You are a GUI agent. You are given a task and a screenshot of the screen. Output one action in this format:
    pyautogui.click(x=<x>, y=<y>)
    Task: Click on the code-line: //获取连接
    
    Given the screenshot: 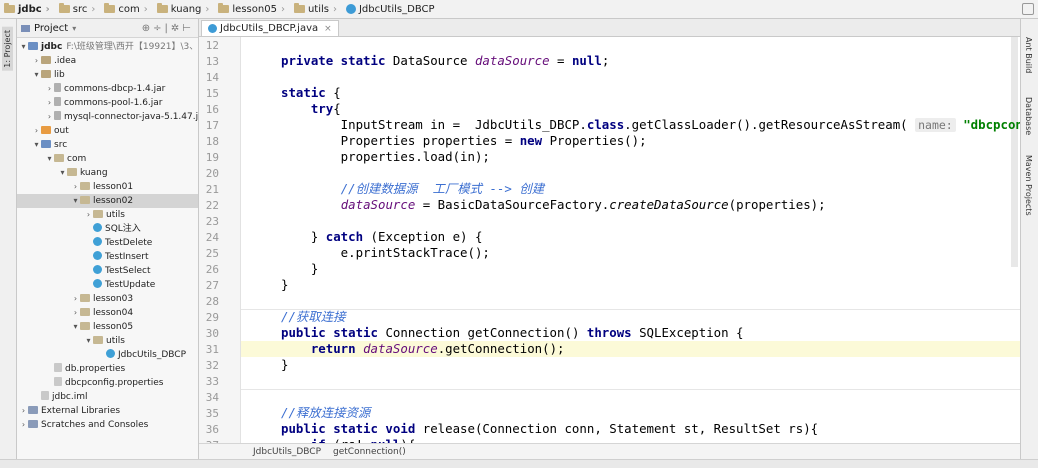 What is the action you would take?
    pyautogui.click(x=313, y=317)
    